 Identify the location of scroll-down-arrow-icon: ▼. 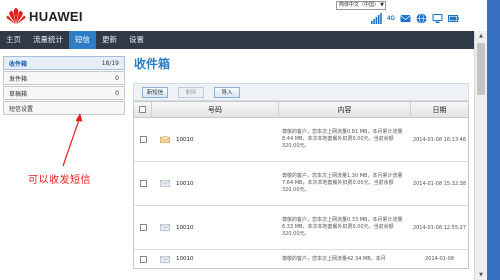
(481, 275).